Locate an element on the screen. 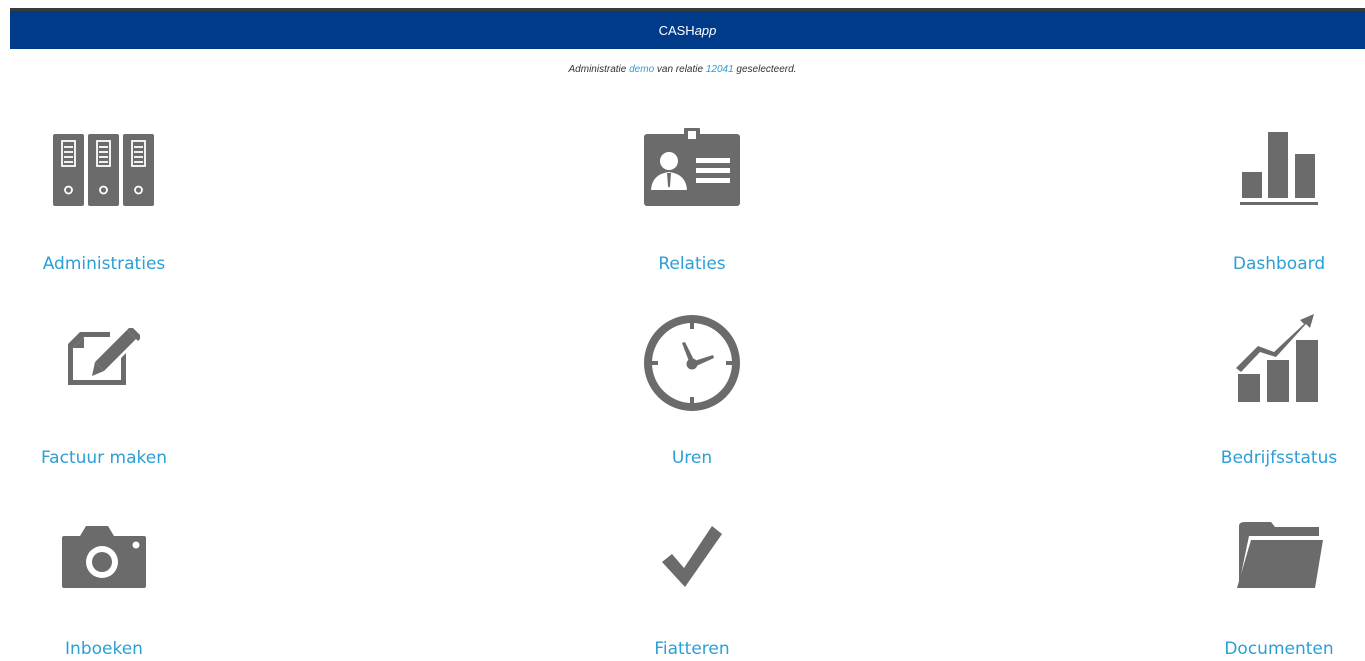 The width and height of the screenshot is (1365, 661). checkmark-icon is located at coordinates (692, 558).